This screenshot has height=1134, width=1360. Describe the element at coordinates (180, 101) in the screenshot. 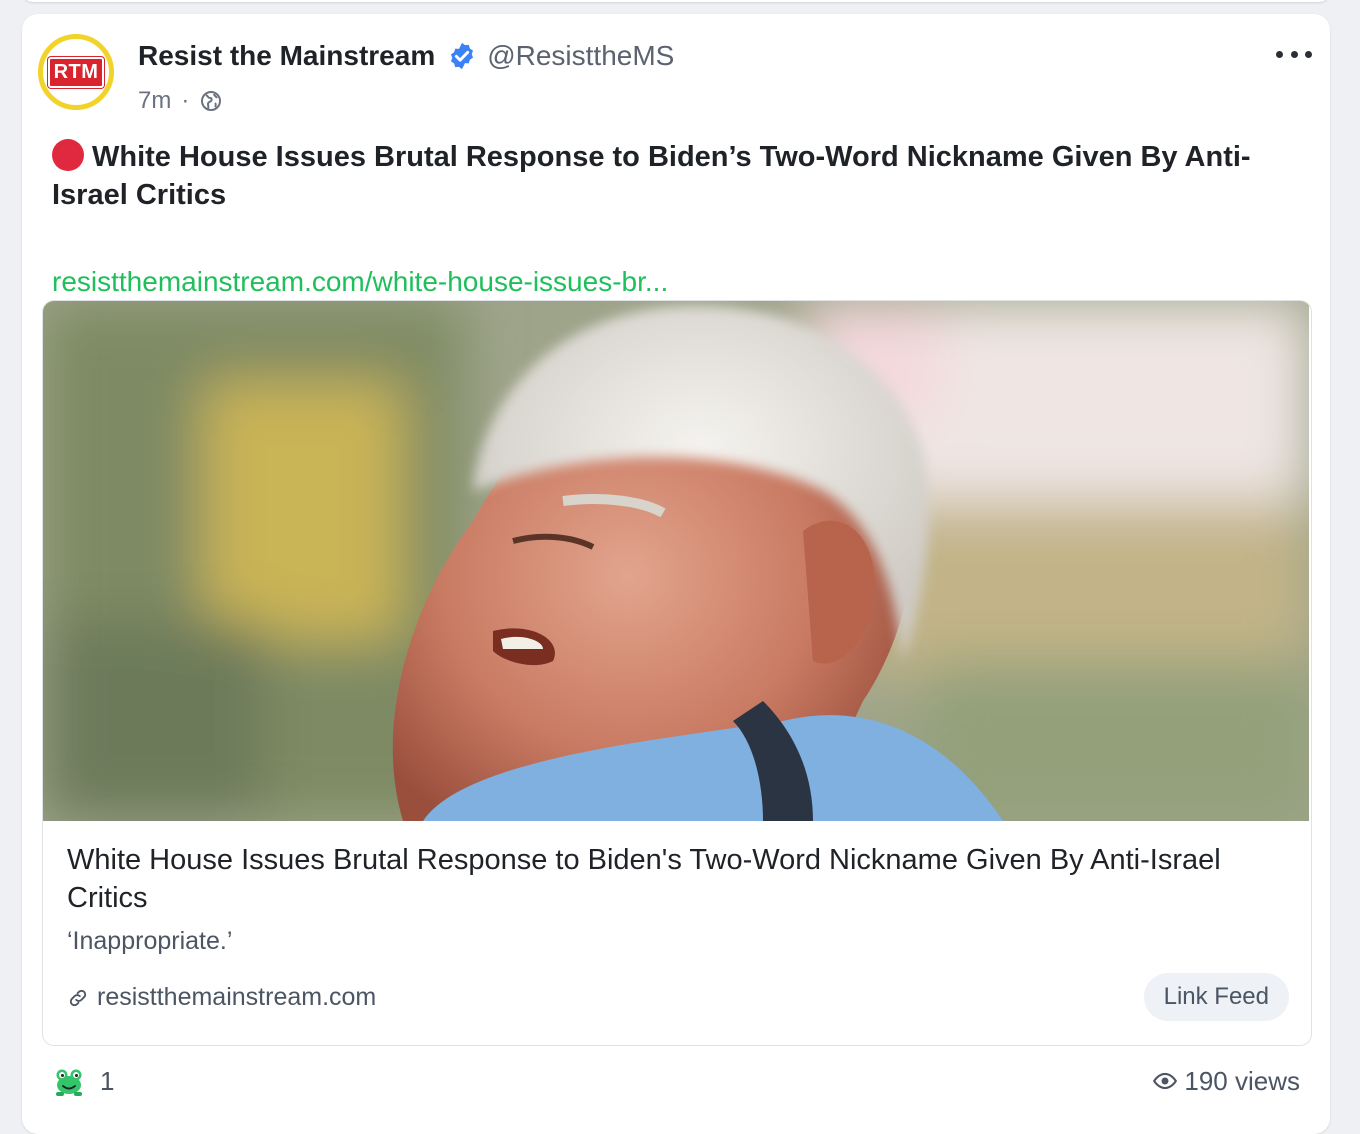

I see `post-meta: 7m ·` at that location.